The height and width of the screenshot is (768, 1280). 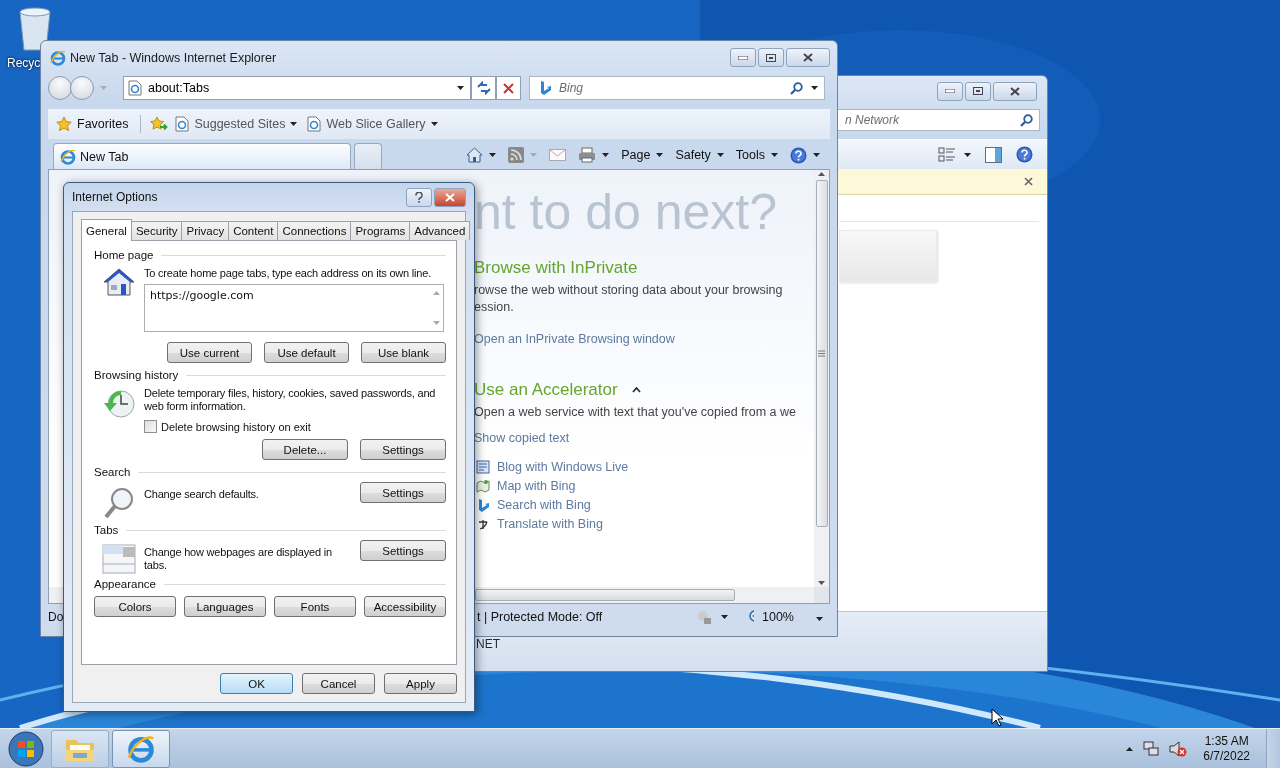 I want to click on page-link: Open an InPrivate Browsing window, so click(x=574, y=339).